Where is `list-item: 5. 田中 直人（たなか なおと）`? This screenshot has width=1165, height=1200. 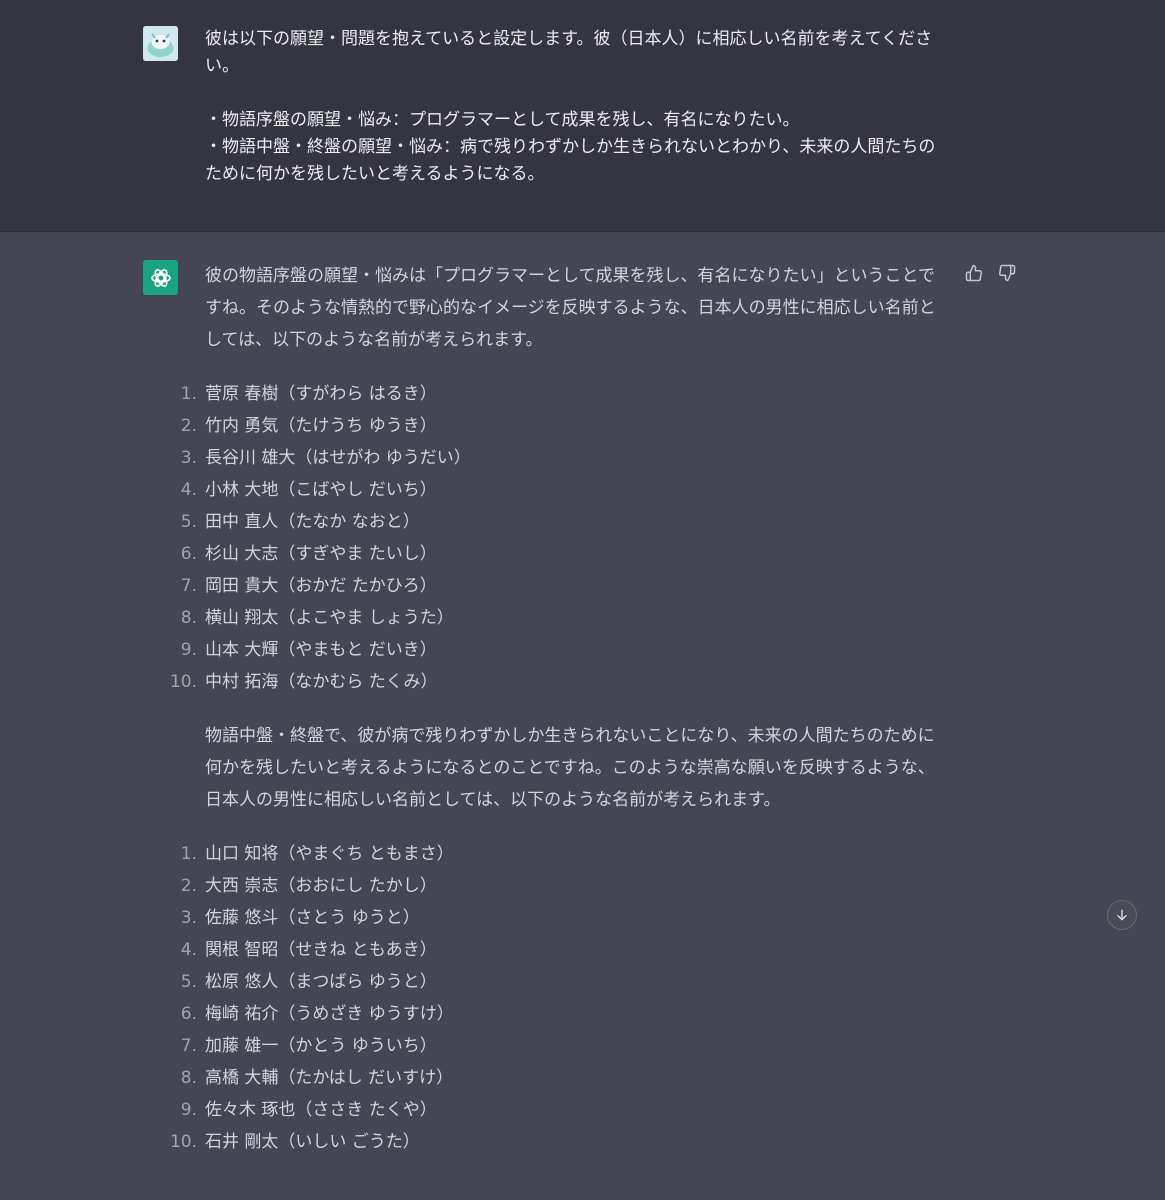
list-item: 5. 田中 直人（たなか なおと） is located at coordinates (563, 522).